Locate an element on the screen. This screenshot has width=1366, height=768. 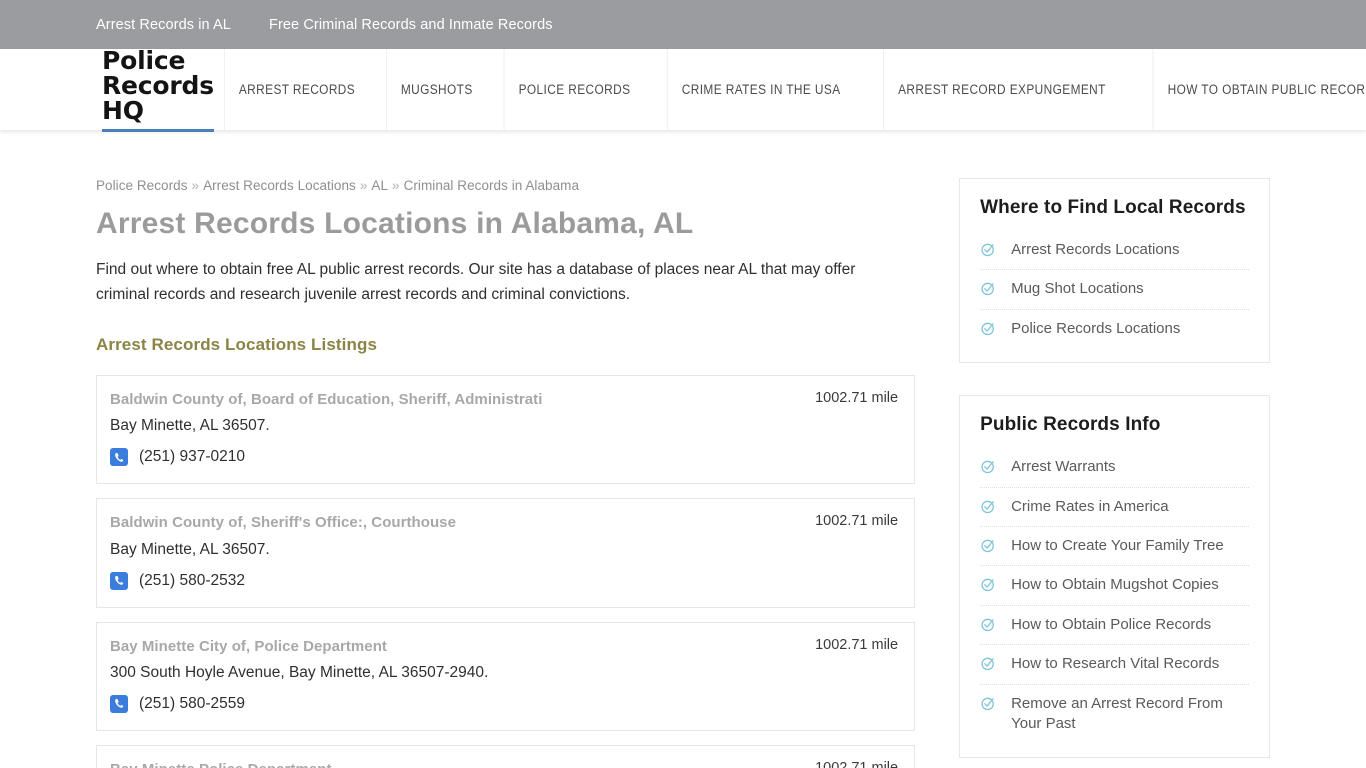
widget-title: Where to Find Local Records is located at coordinates (1113, 207).